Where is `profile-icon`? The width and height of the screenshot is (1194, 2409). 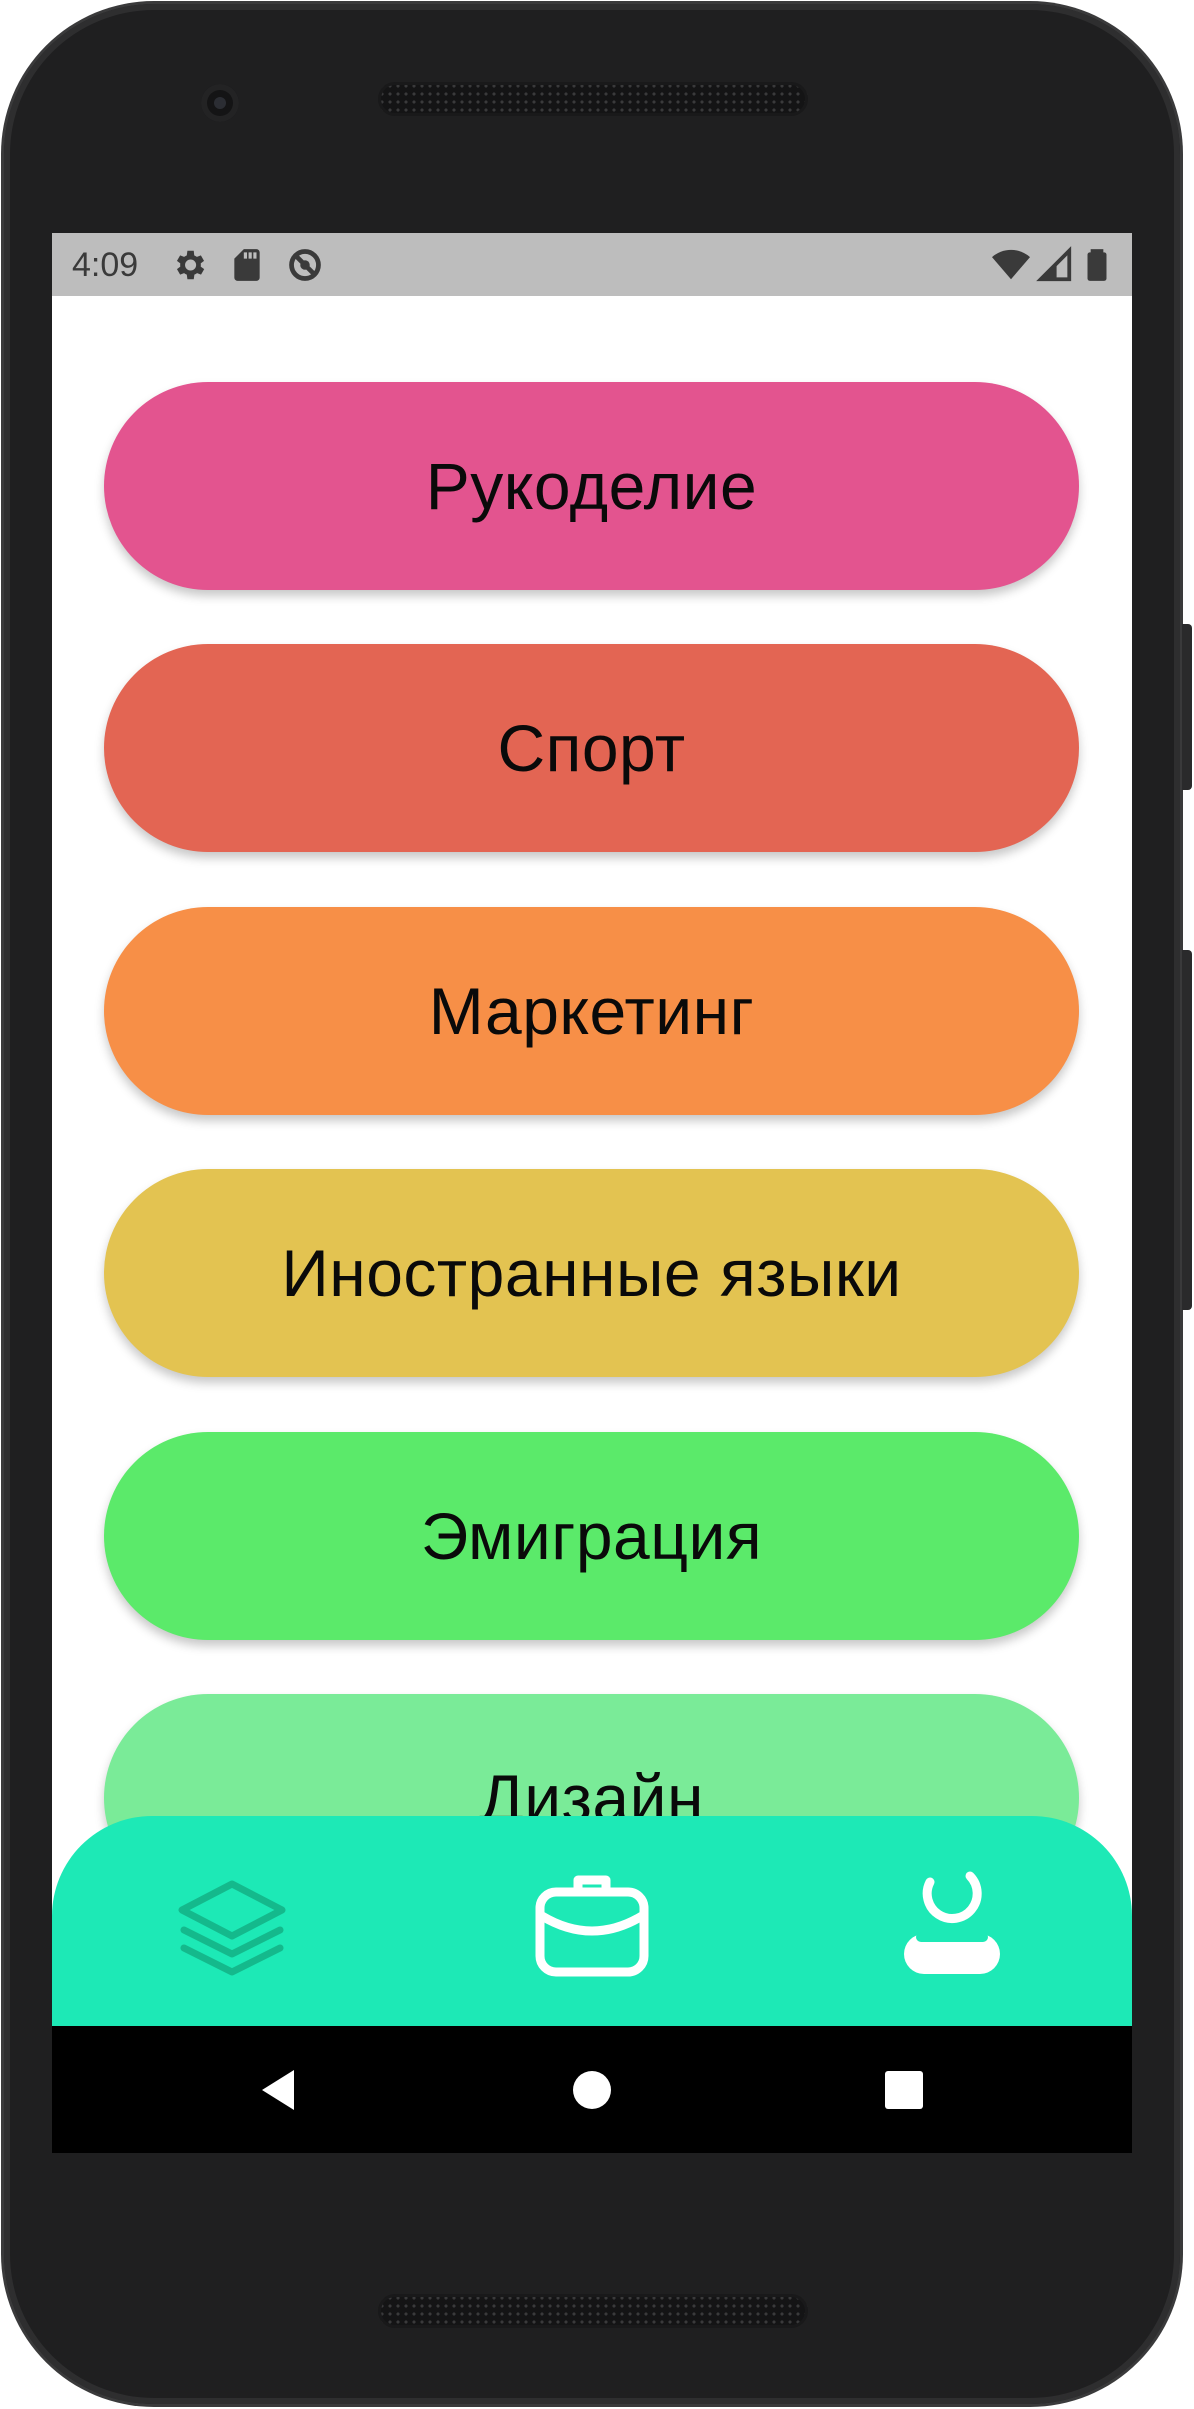
profile-icon is located at coordinates (952, 1922).